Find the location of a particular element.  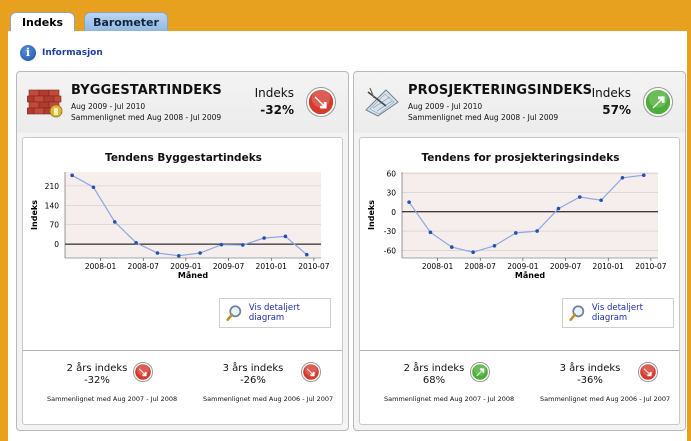

arrow-up-icon is located at coordinates (480, 372).